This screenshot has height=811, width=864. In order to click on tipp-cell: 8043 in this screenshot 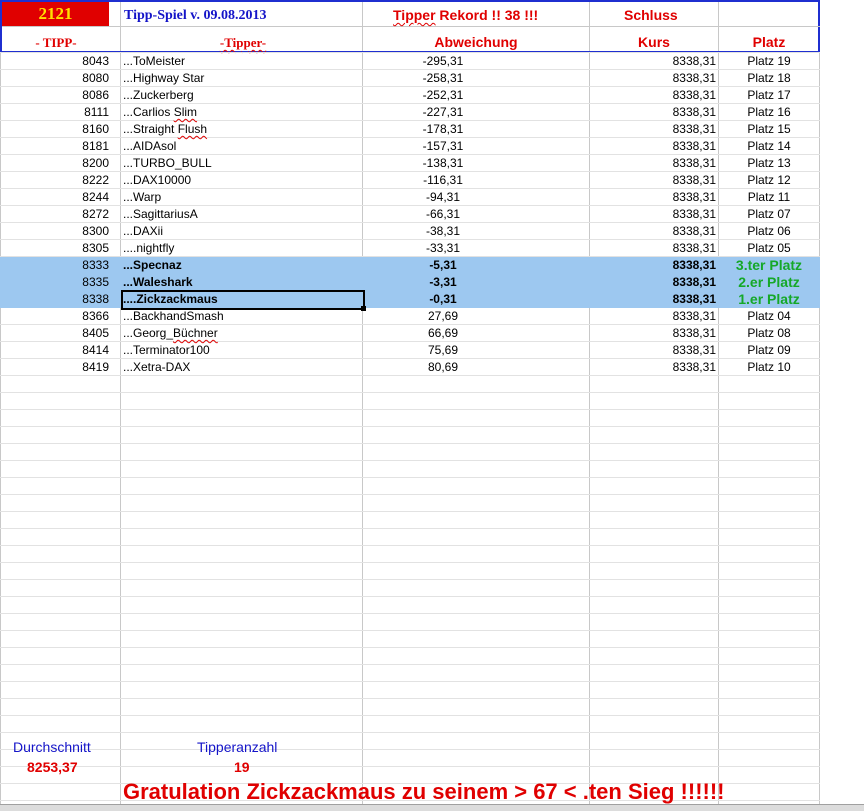, I will do `click(54, 61)`.